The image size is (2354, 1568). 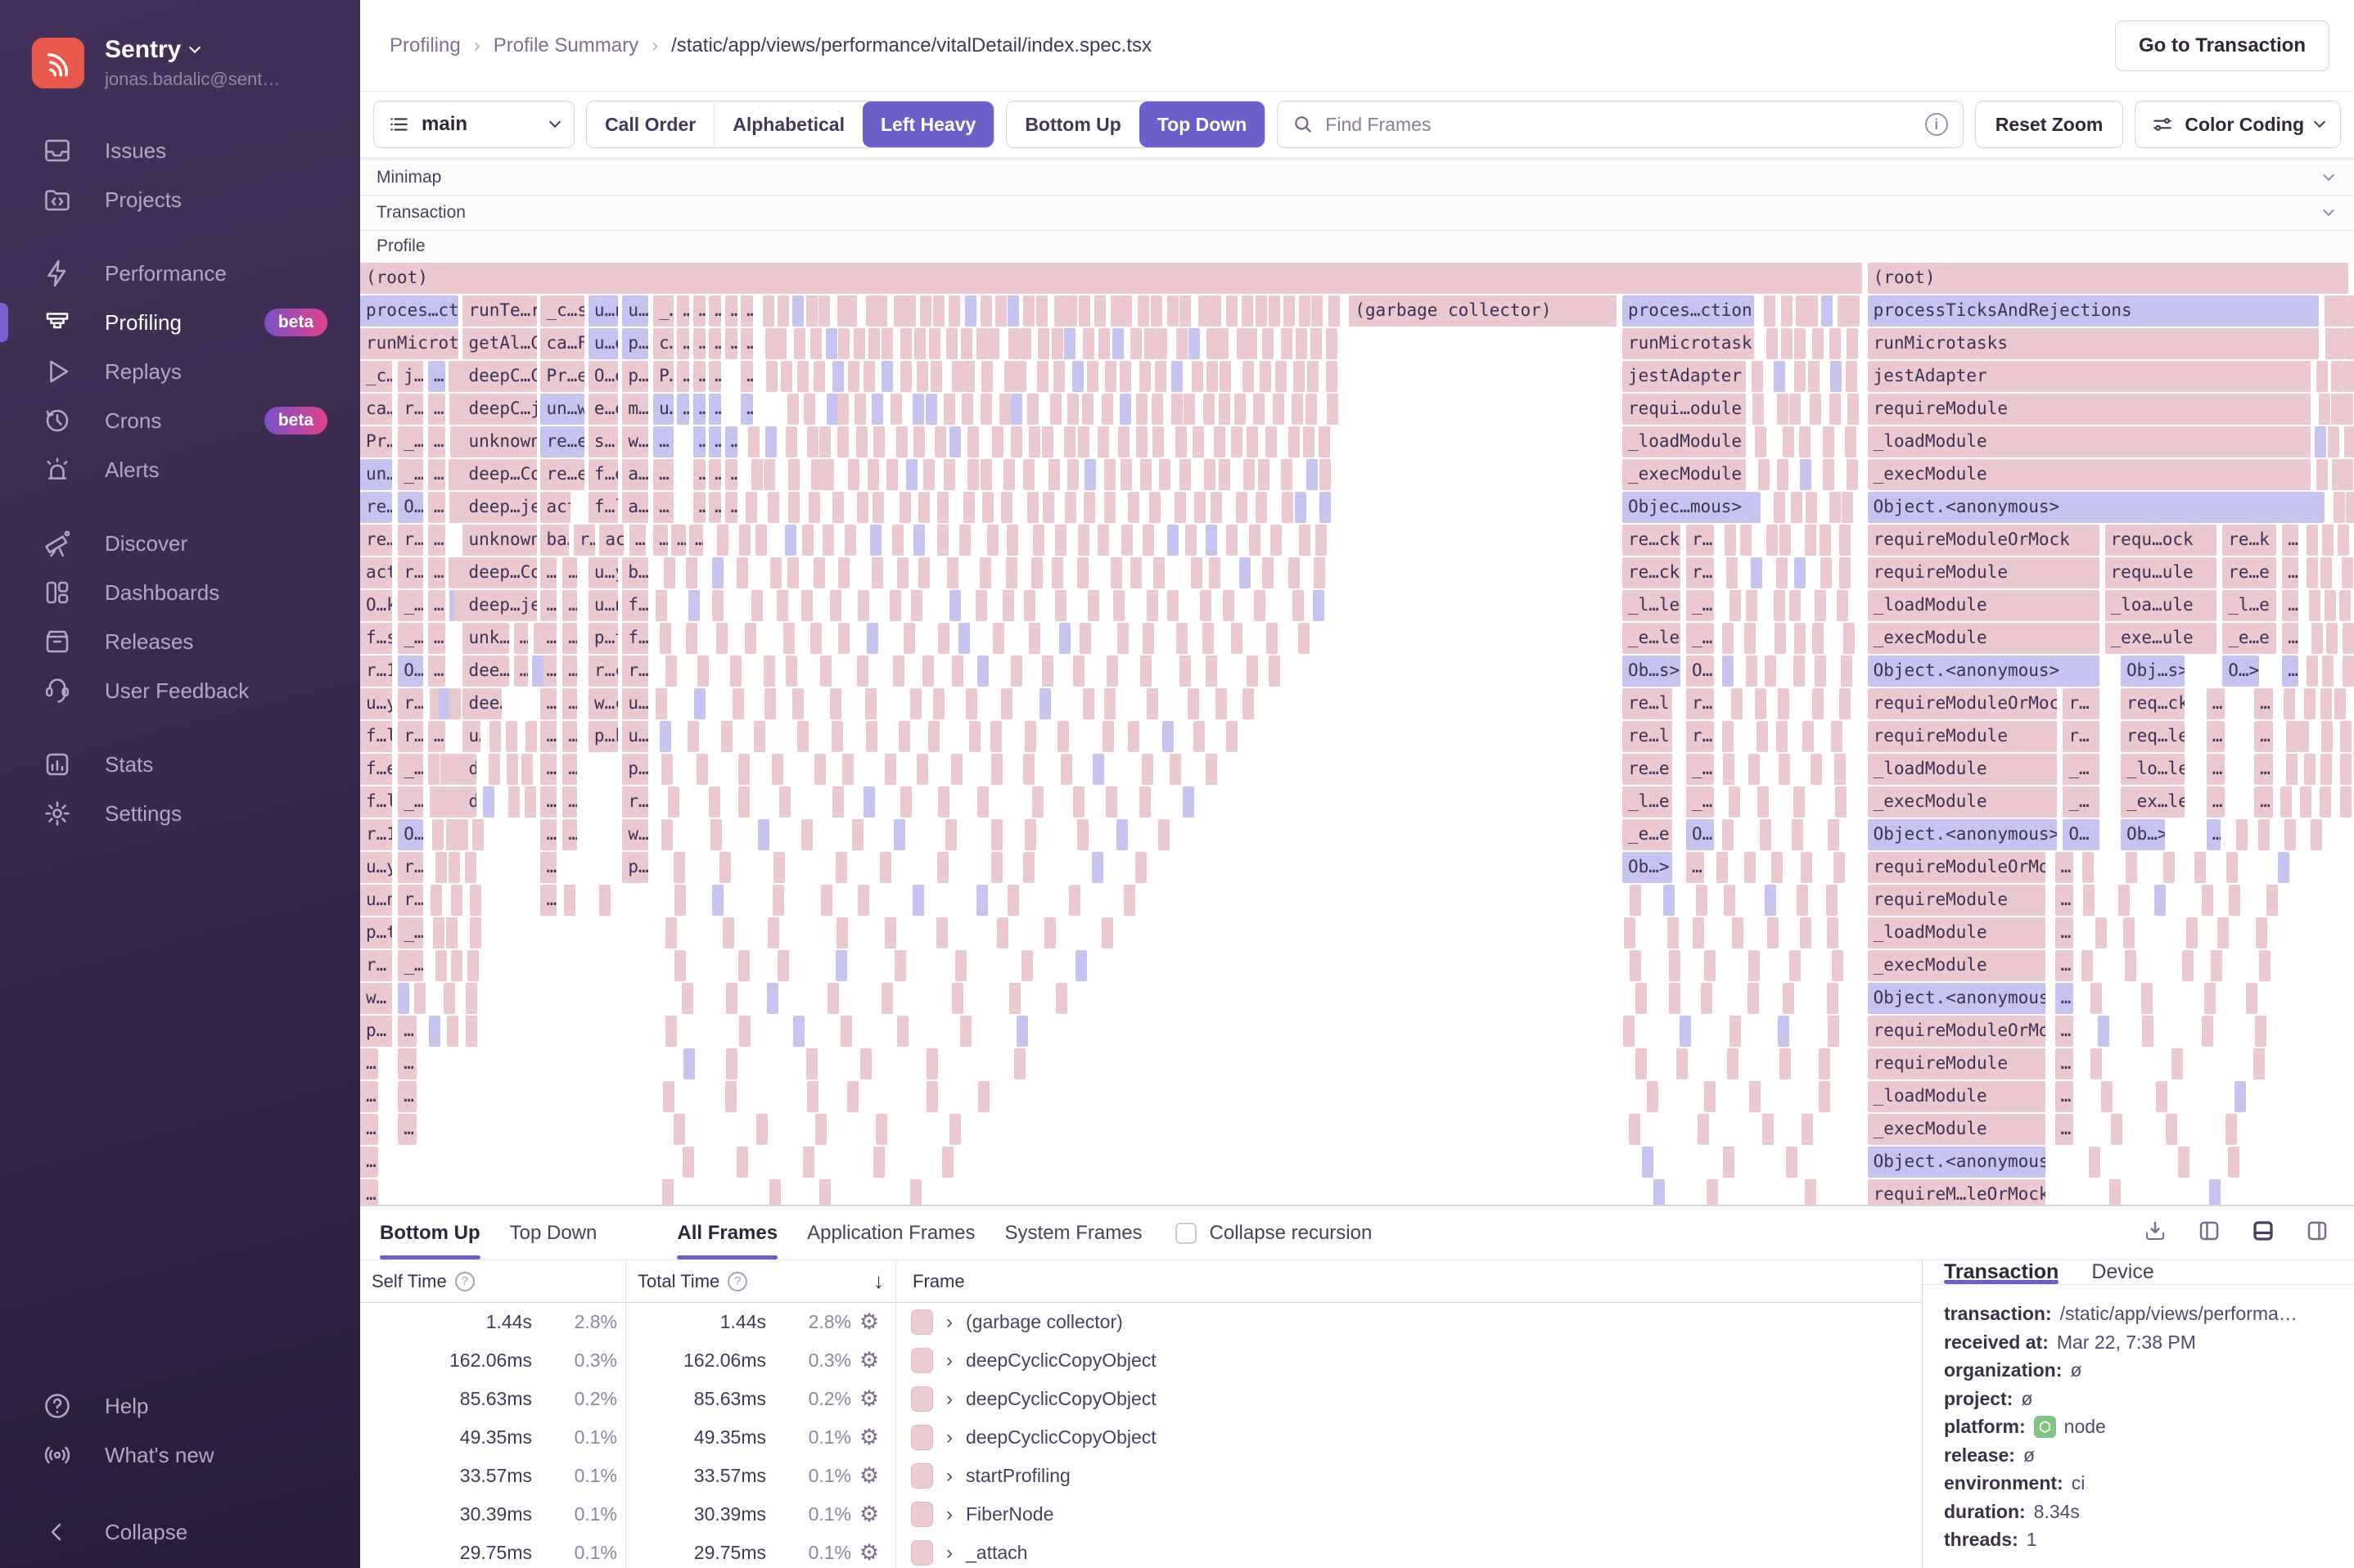 I want to click on segment-bottom-up: Bottom Up, so click(x=1073, y=124).